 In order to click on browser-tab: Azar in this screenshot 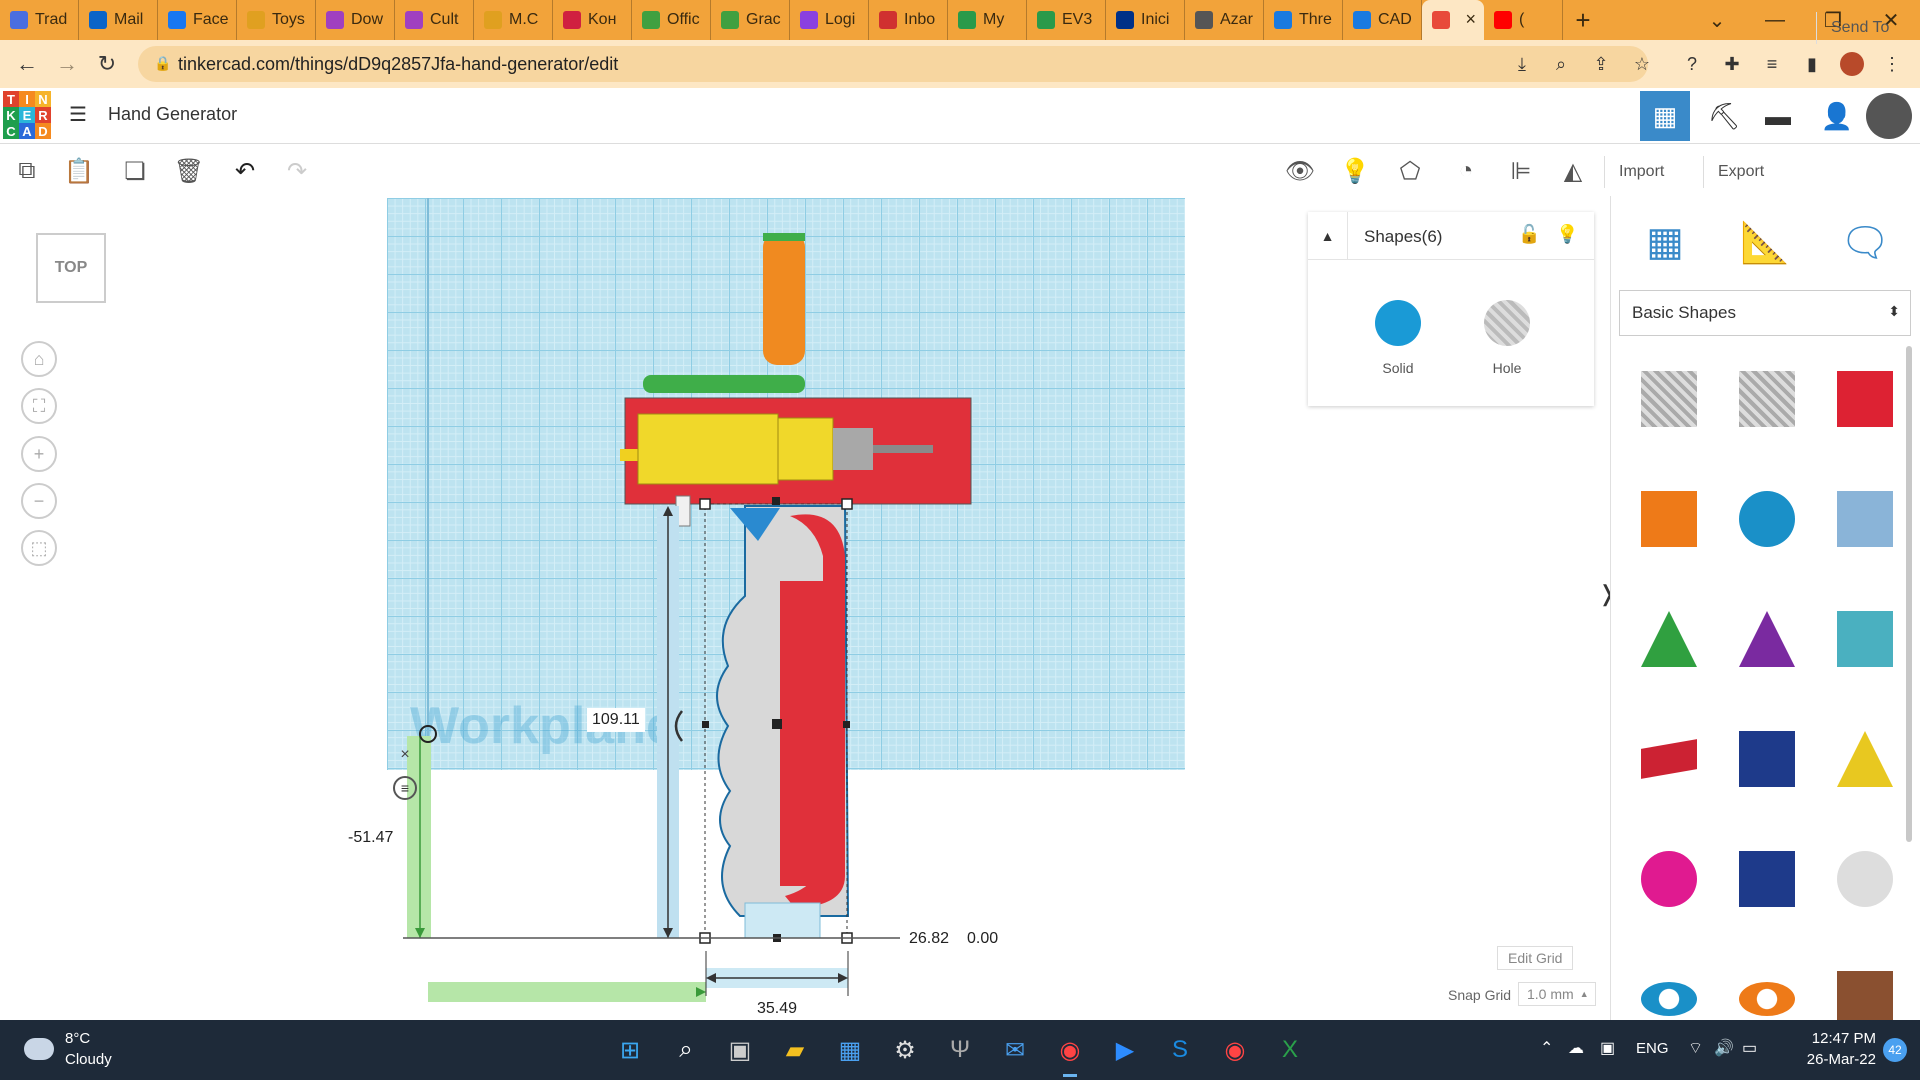, I will do `click(1224, 20)`.